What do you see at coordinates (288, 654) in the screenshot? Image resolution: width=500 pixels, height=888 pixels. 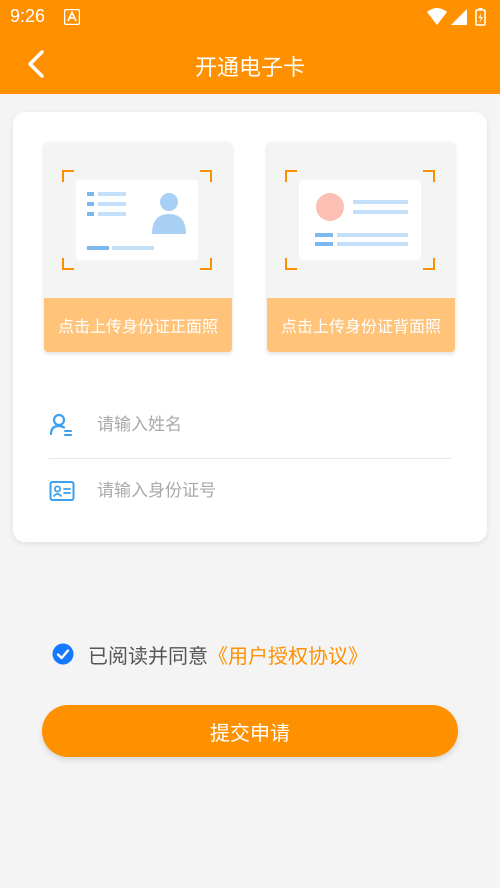 I see `user-agreement-link: 《用户授权协议》` at bounding box center [288, 654].